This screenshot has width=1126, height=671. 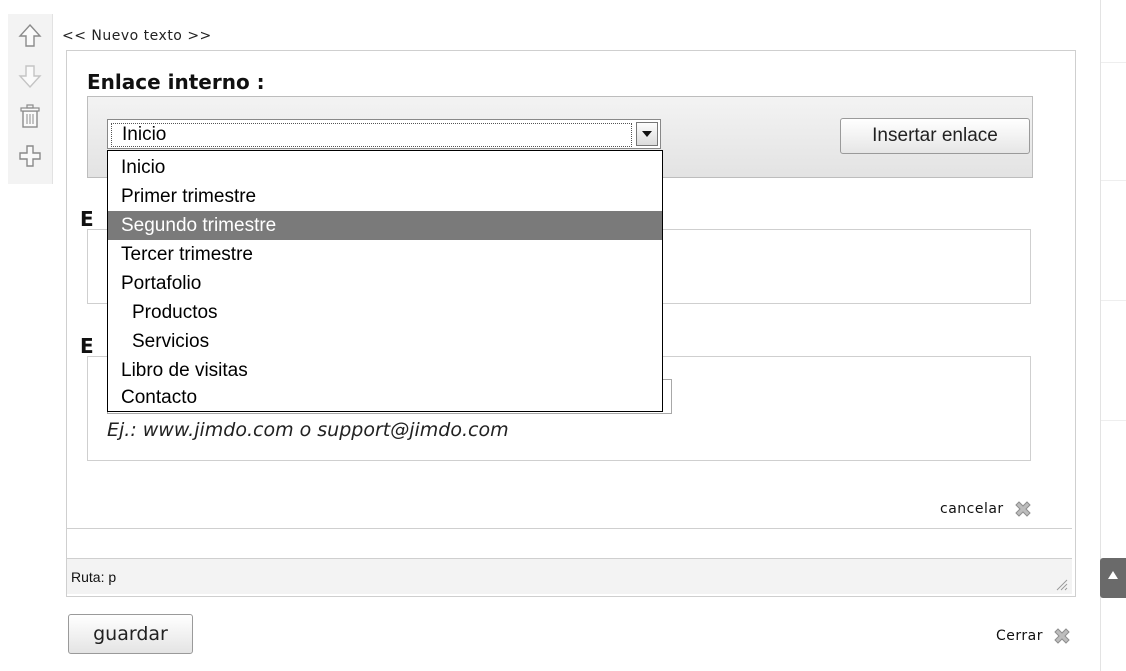 What do you see at coordinates (385, 196) in the screenshot?
I see `dropdown-option: Primer trimestre` at bounding box center [385, 196].